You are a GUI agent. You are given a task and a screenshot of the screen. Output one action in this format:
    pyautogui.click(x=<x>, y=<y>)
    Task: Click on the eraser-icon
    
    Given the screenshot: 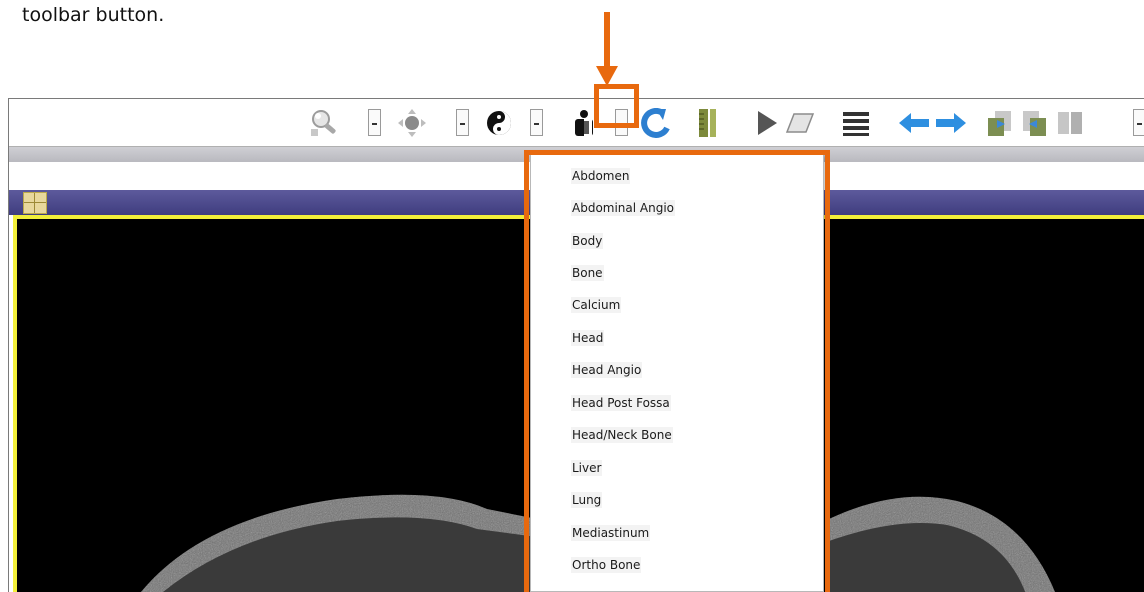 What is the action you would take?
    pyautogui.click(x=800, y=123)
    